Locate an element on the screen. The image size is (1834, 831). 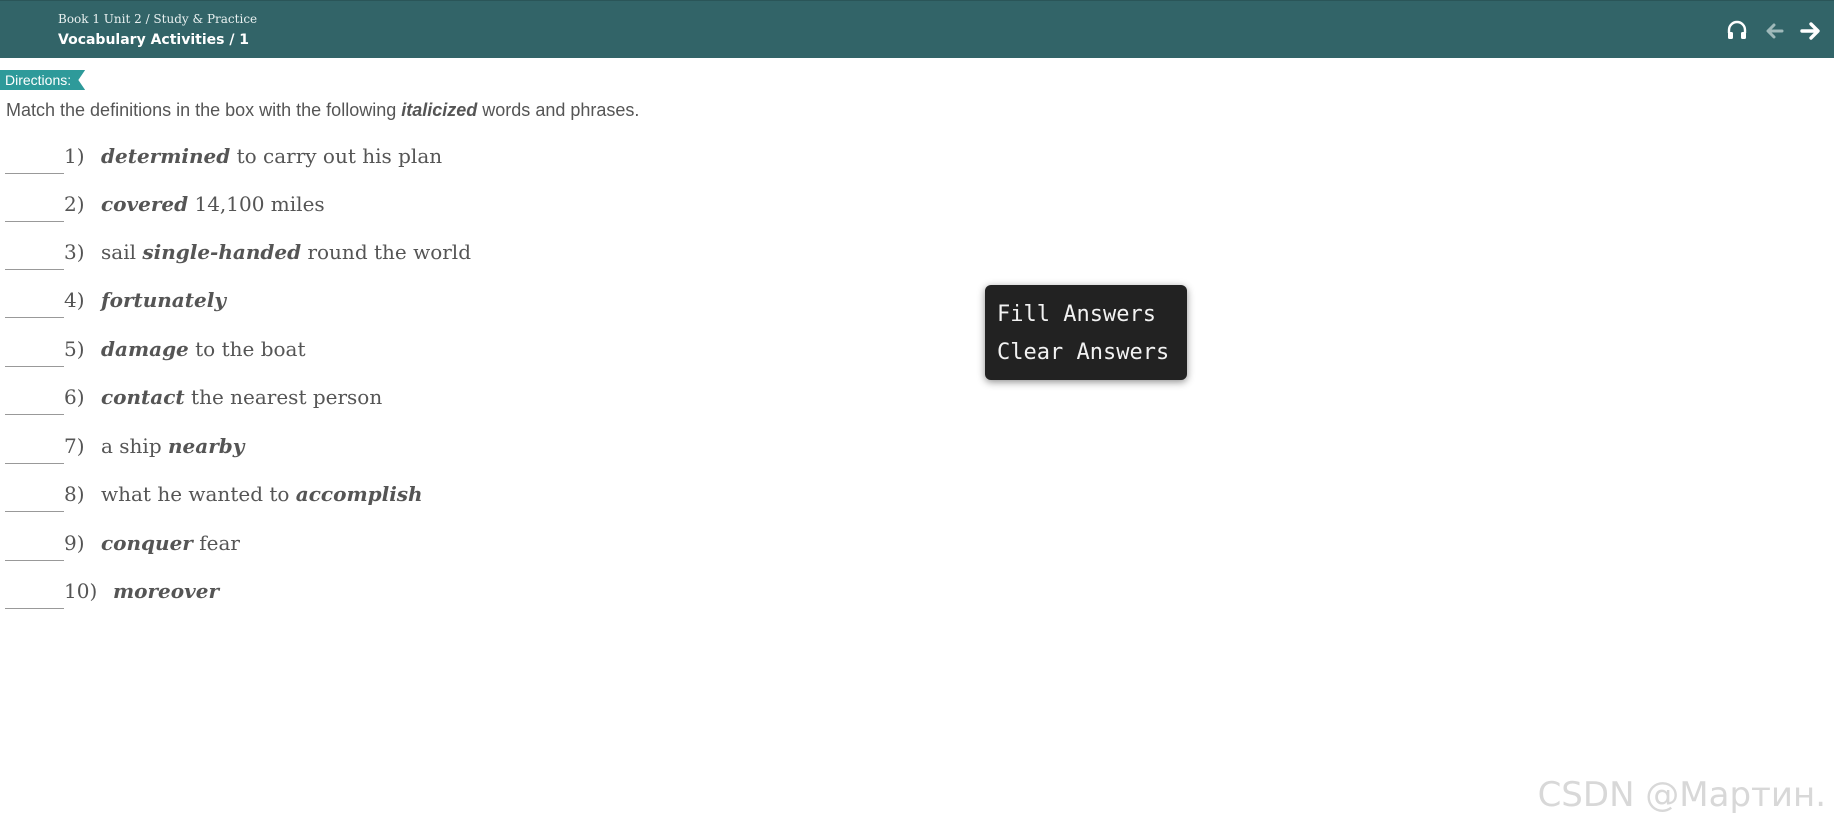
item-text: determined to carry out his plan is located at coordinates (272, 156).